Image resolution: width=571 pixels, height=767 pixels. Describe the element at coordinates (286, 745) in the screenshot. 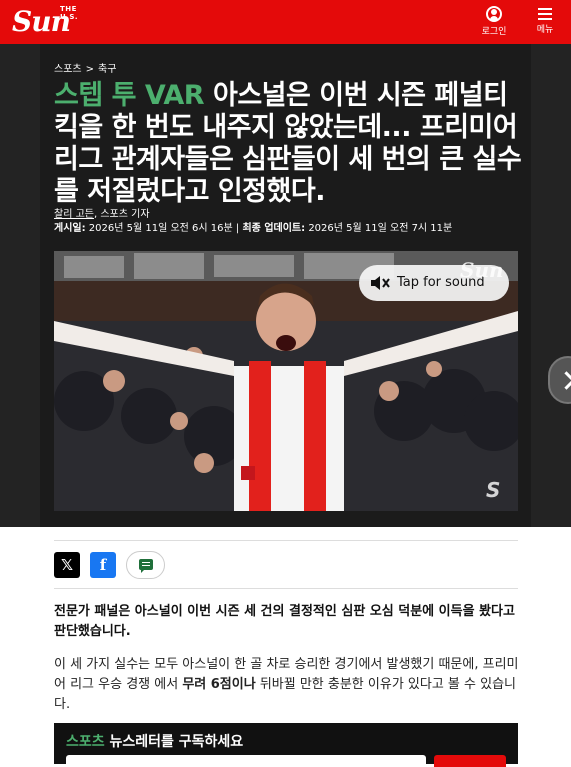

I see `newsletter-signup: 스포츠 뉴스레터를 구독하세요` at that location.